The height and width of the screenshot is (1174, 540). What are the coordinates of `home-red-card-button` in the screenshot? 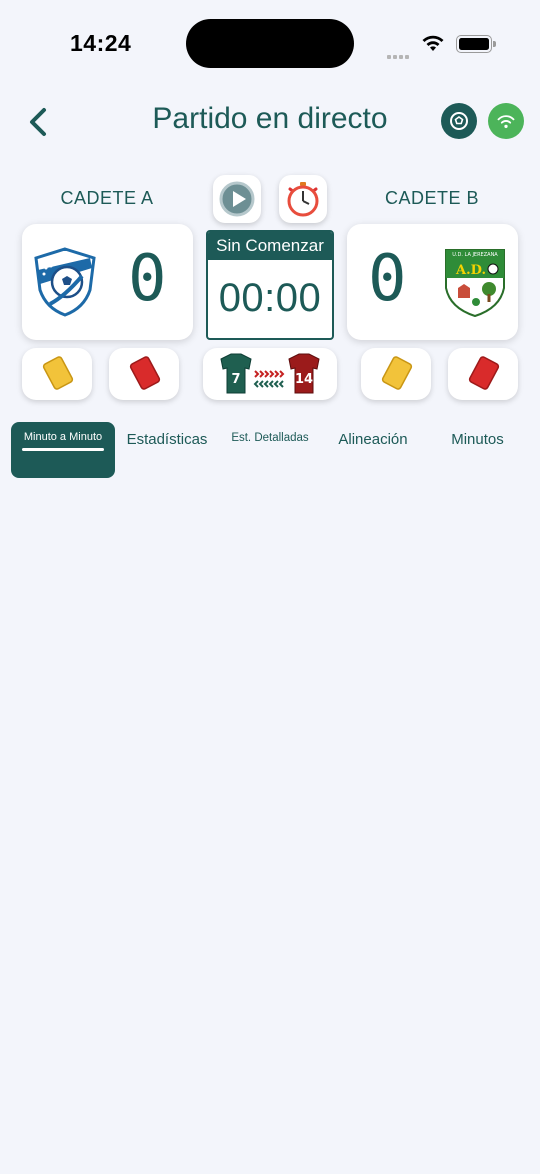 It's located at (144, 374).